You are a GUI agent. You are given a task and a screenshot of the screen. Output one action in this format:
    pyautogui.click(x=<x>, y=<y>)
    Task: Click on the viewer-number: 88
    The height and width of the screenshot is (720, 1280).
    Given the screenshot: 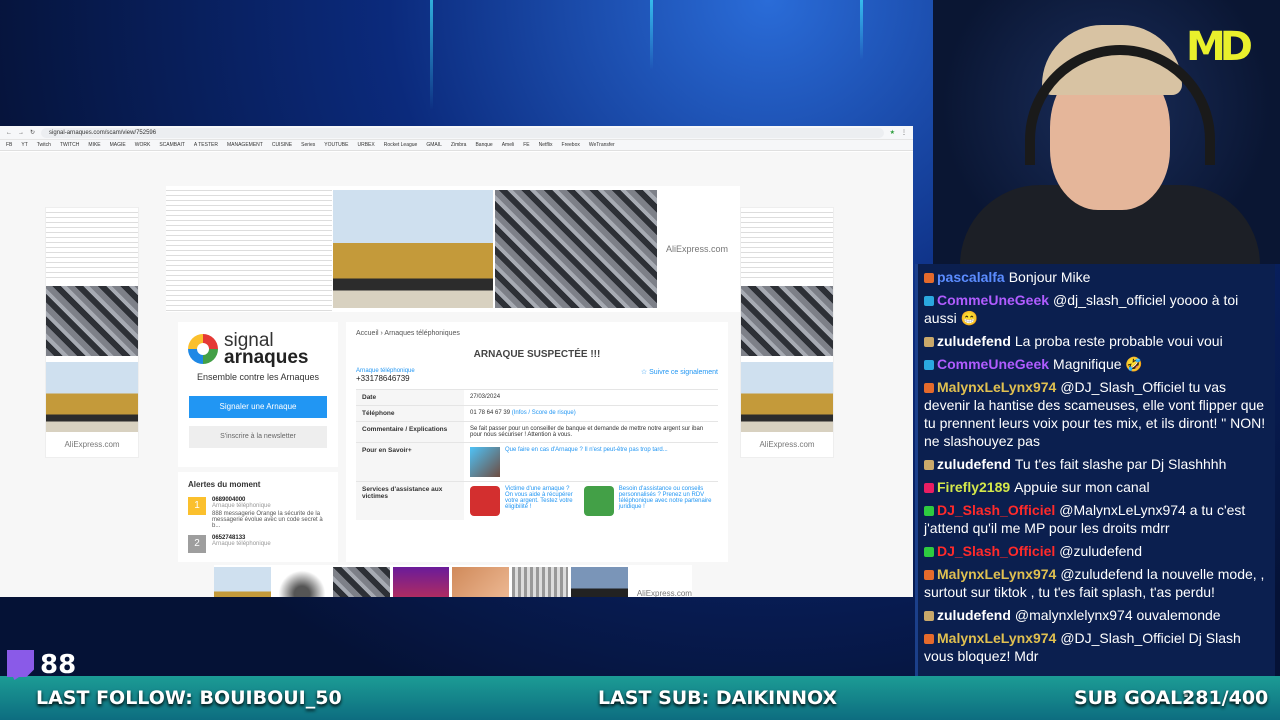 What is the action you would take?
    pyautogui.click(x=58, y=665)
    